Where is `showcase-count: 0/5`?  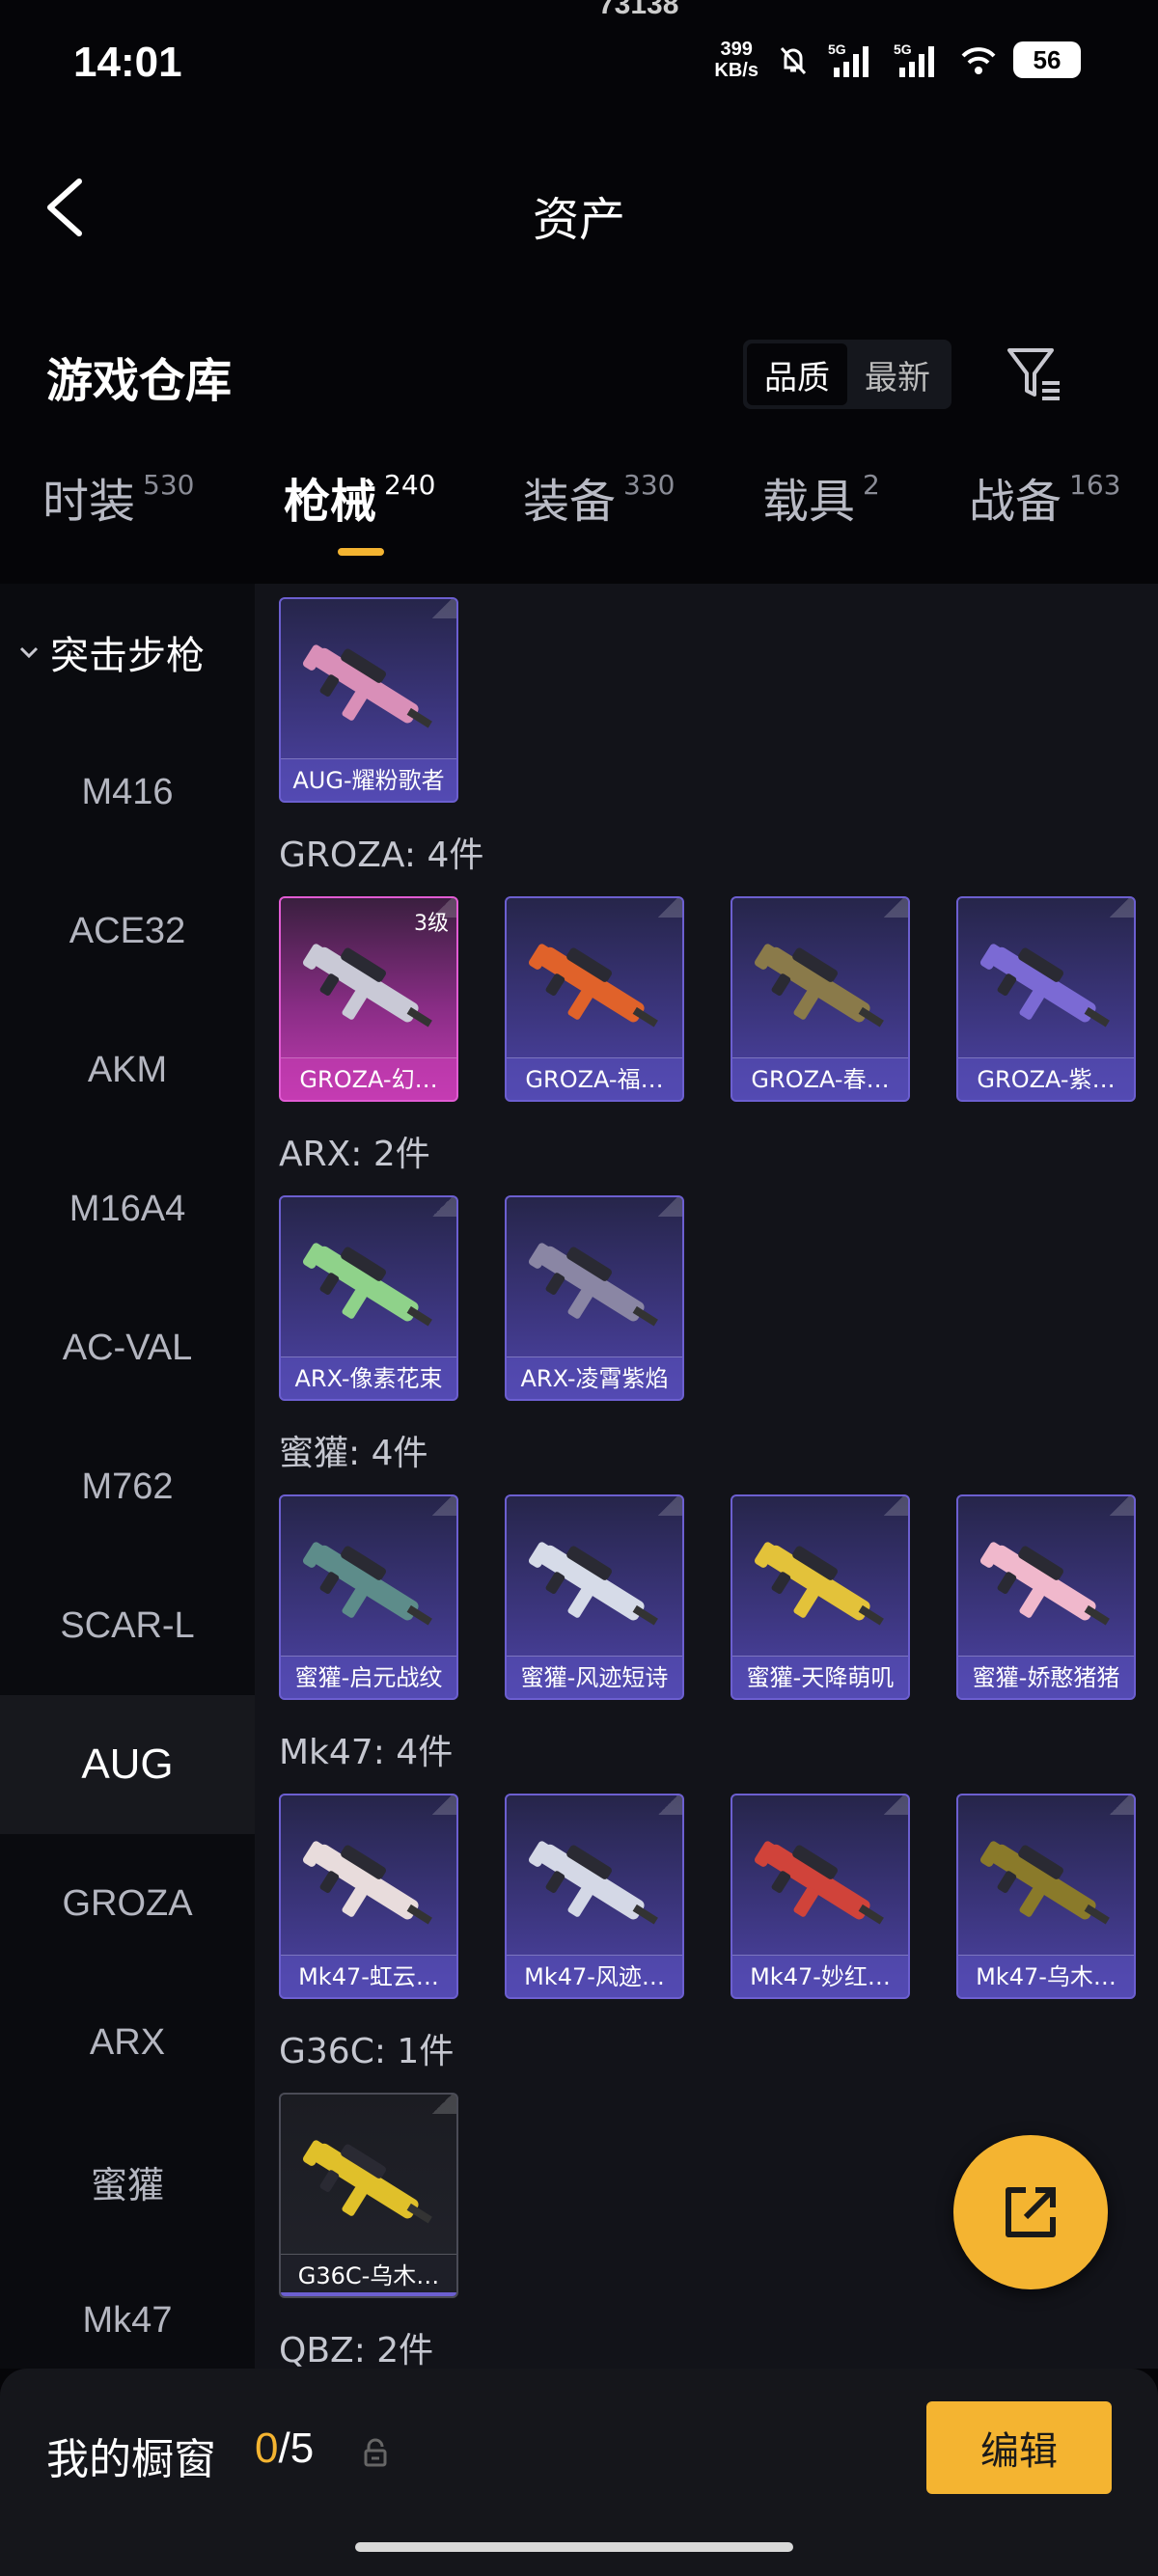
showcase-count: 0/5 is located at coordinates (285, 2448).